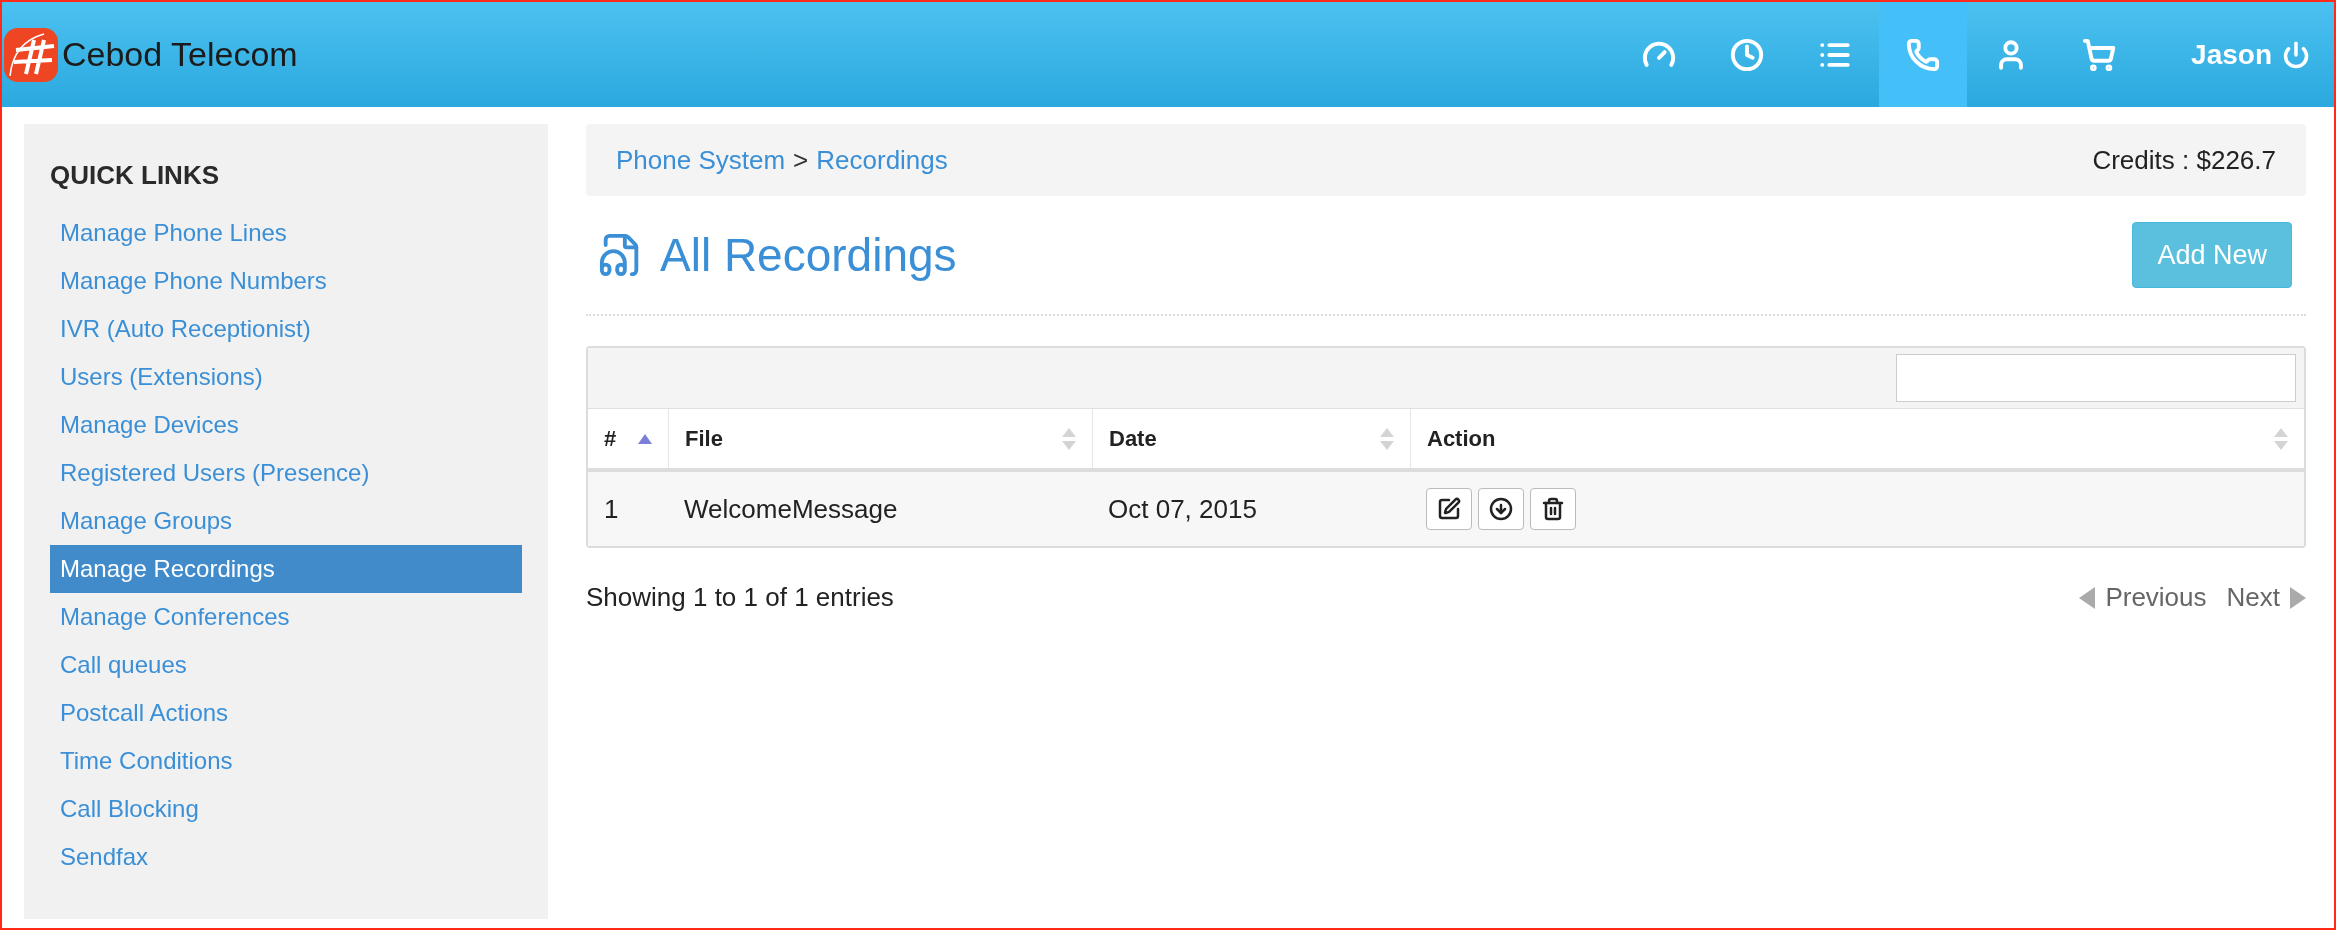 The image size is (2336, 930). I want to click on sidebar-link: Call Blocking, so click(286, 809).